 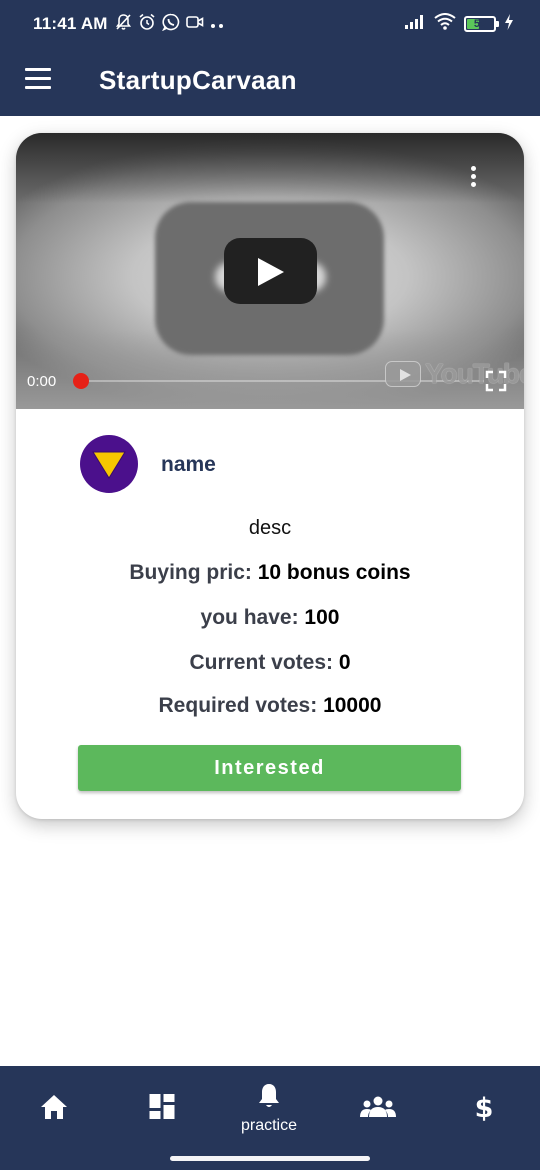 What do you see at coordinates (270, 168) in the screenshot?
I see `video-top-shade` at bounding box center [270, 168].